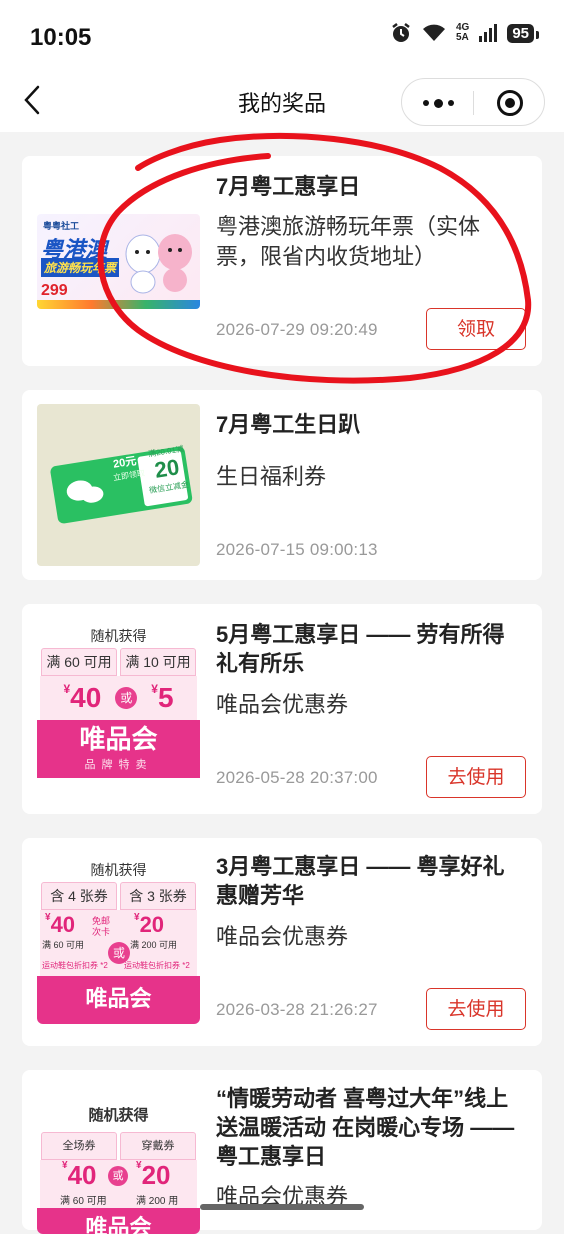 The image size is (564, 1234). Describe the element at coordinates (158, 662) in the screenshot. I see `vip-option-2: 满 10 可用` at that location.